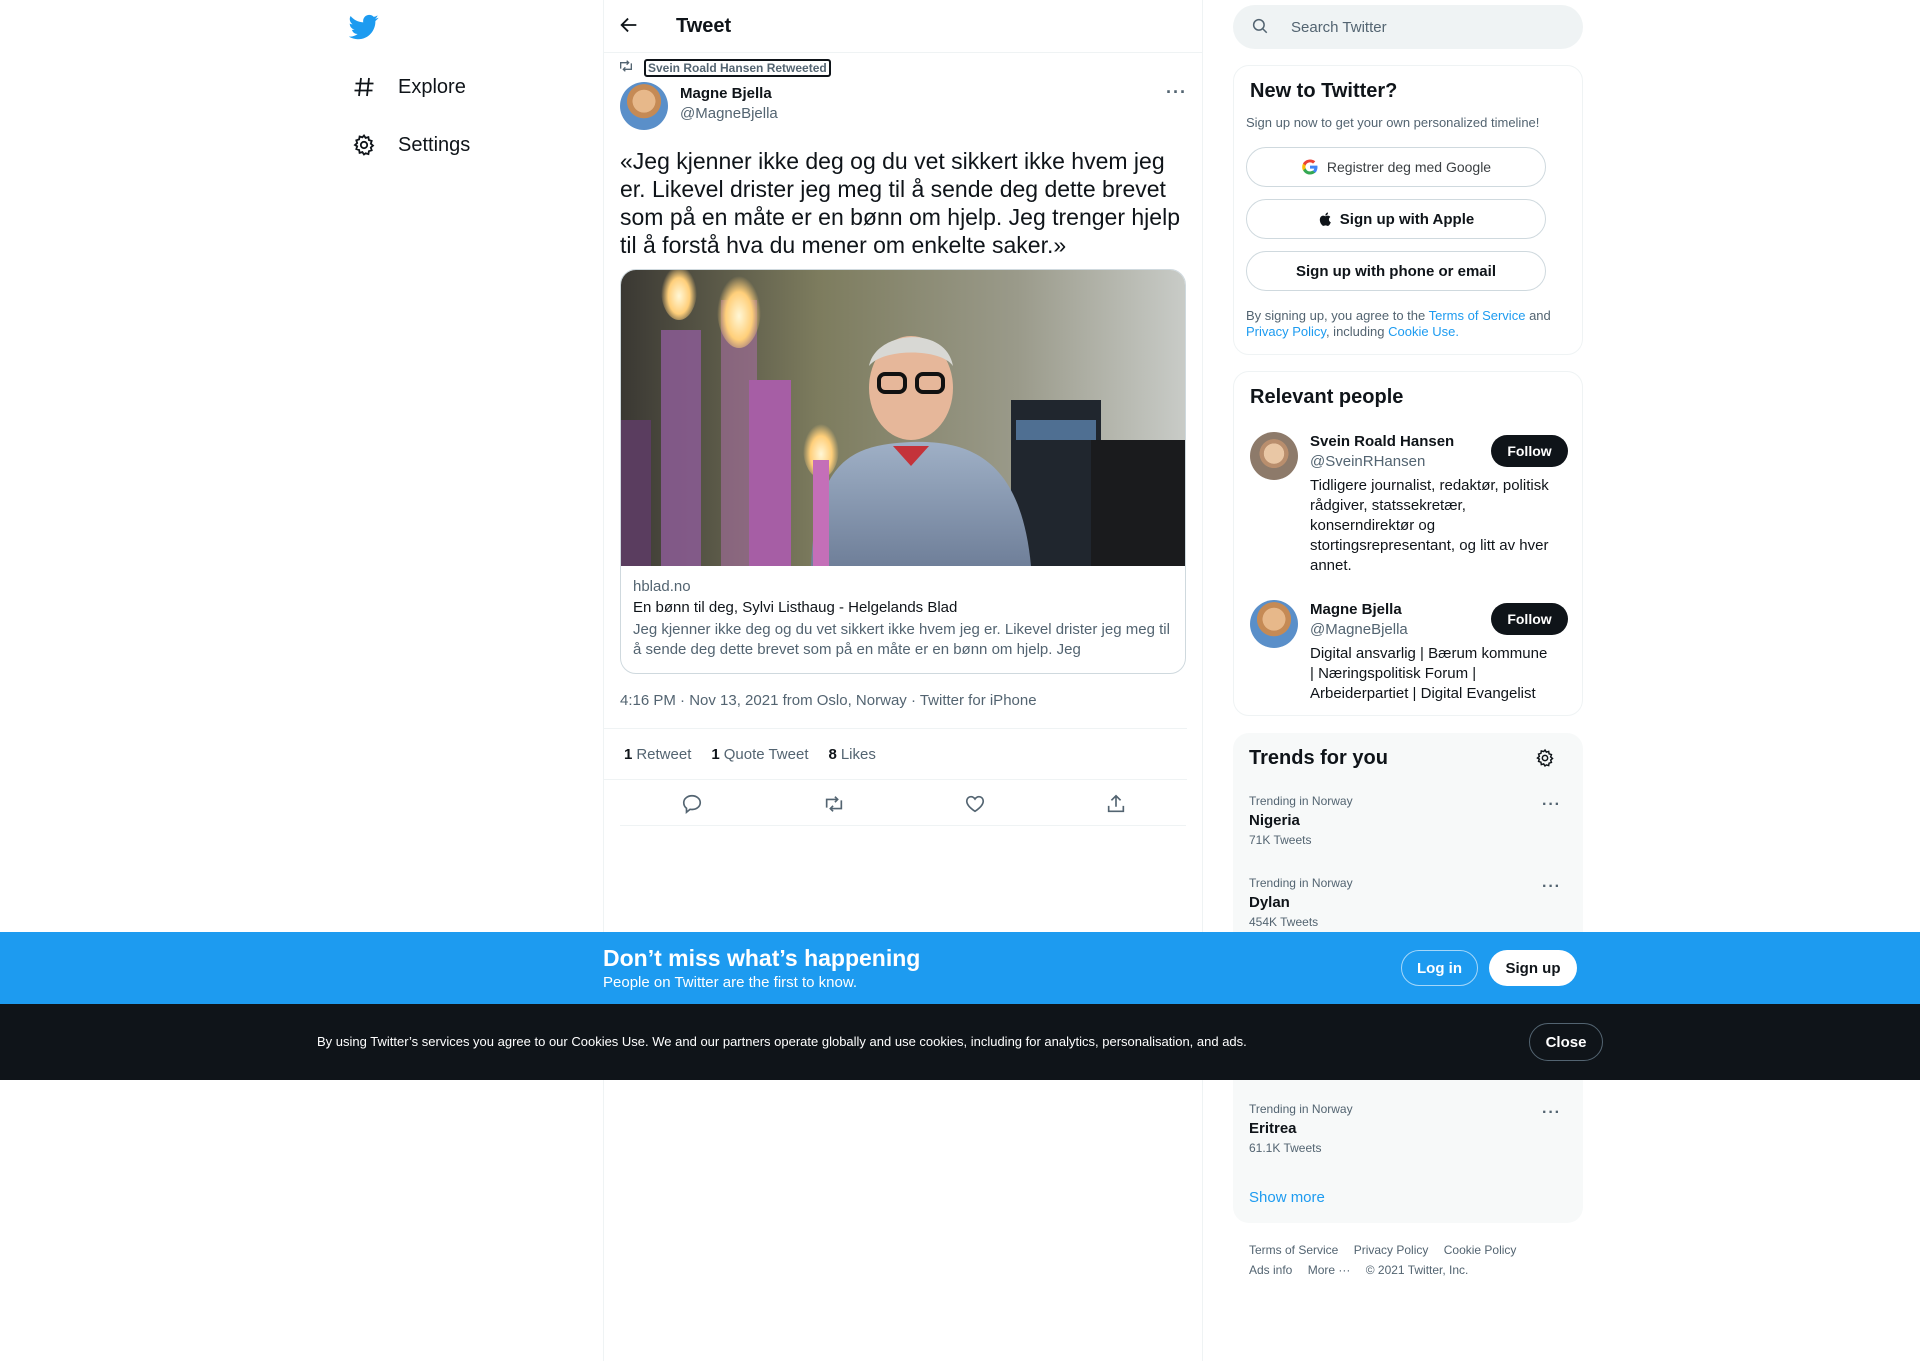  Describe the element at coordinates (364, 87) in the screenshot. I see `hashtag-icon` at that location.